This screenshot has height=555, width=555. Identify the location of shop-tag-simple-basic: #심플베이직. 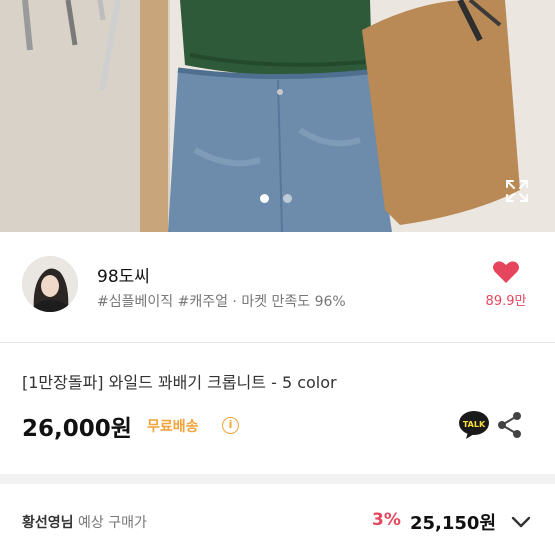
(135, 302).